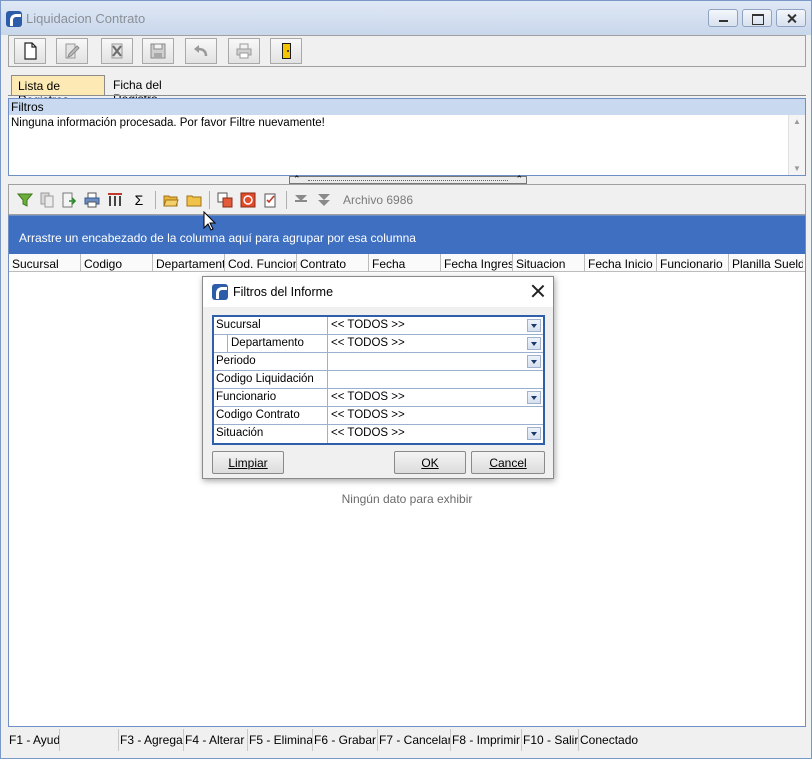 This screenshot has height=759, width=812. What do you see at coordinates (271, 397) in the screenshot?
I see `filter-label: Funcionario` at bounding box center [271, 397].